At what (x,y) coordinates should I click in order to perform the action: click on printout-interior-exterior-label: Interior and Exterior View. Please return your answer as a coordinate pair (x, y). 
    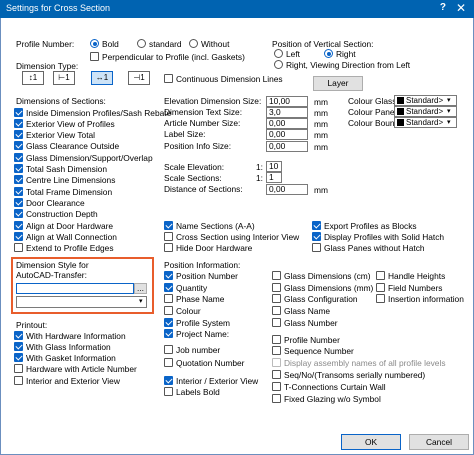
    Looking at the image, I should click on (73, 381).